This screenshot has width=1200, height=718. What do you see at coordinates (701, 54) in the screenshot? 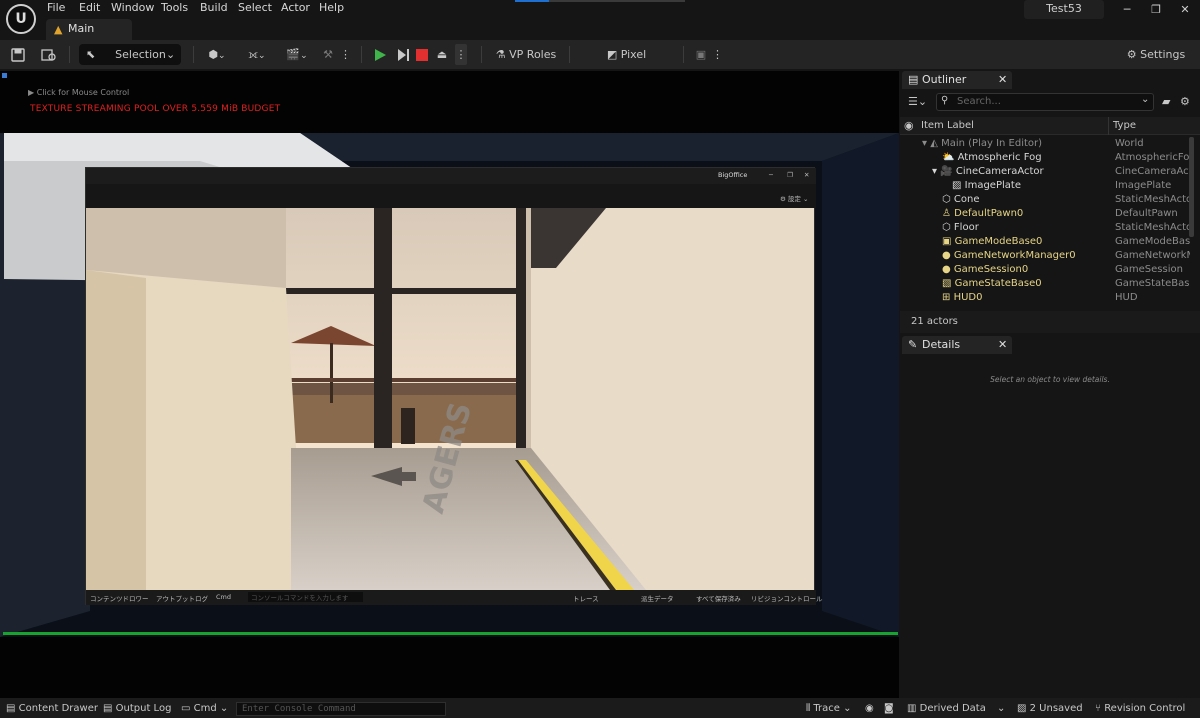
I see `camera-icon: ▣` at bounding box center [701, 54].